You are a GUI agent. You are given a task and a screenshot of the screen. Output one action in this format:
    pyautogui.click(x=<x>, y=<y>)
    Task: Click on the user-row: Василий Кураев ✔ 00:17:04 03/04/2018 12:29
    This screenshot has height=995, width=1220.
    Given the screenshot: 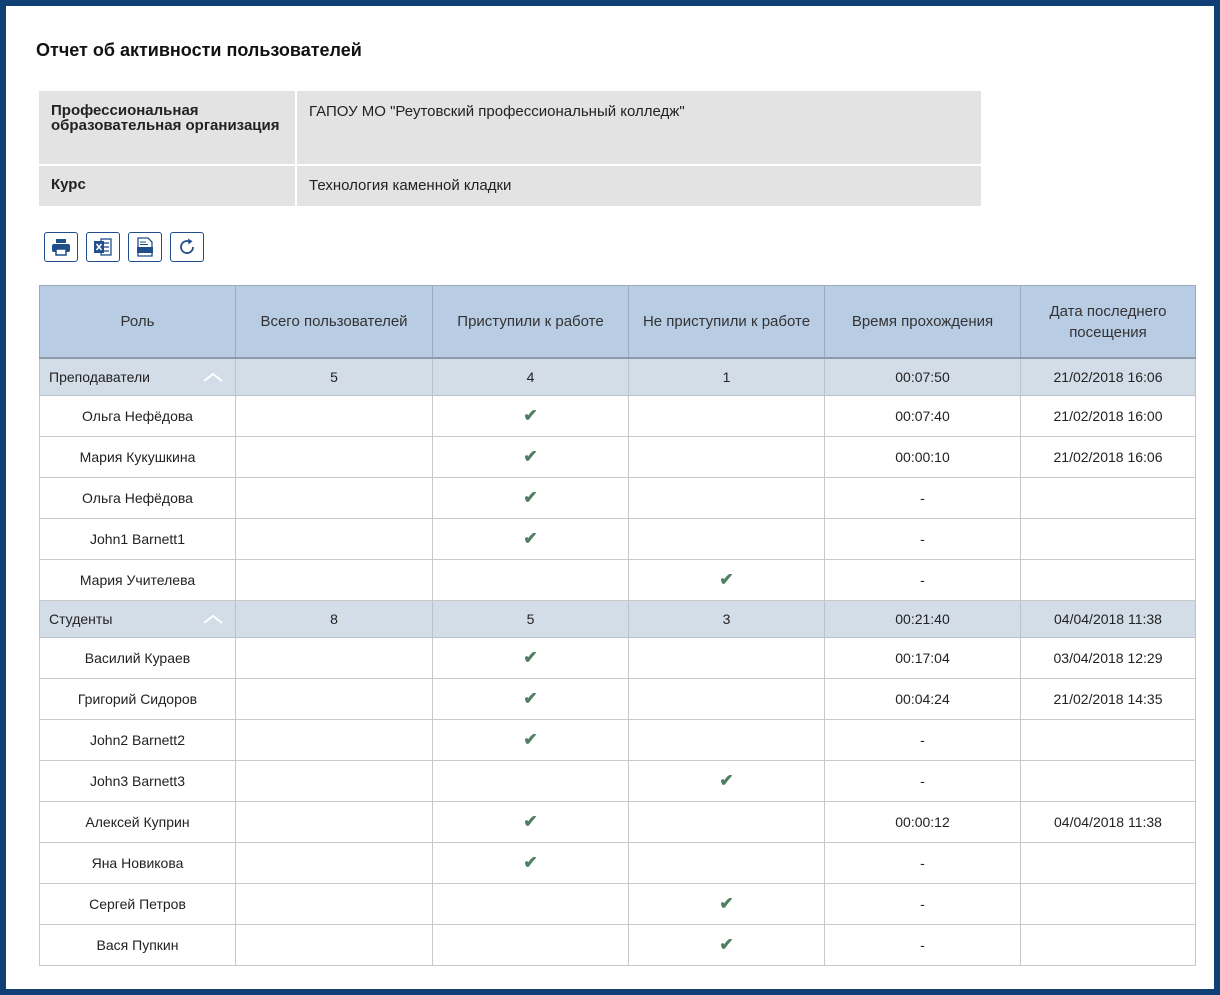 What is the action you would take?
    pyautogui.click(x=617, y=658)
    